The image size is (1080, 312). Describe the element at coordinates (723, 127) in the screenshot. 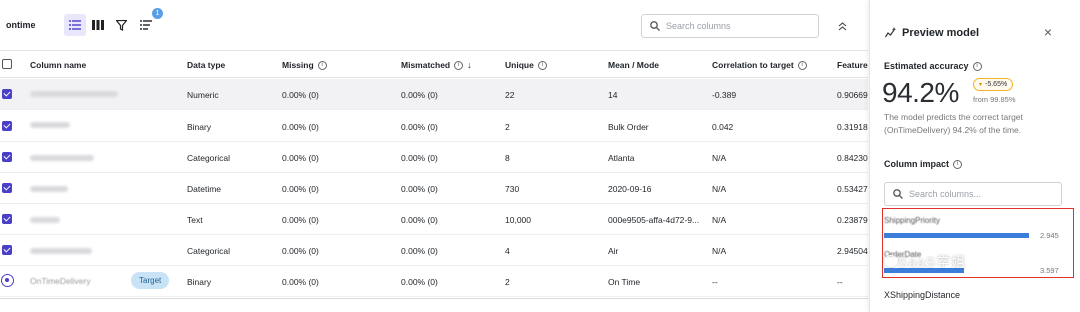

I see `correlation-cell: 0.042` at that location.